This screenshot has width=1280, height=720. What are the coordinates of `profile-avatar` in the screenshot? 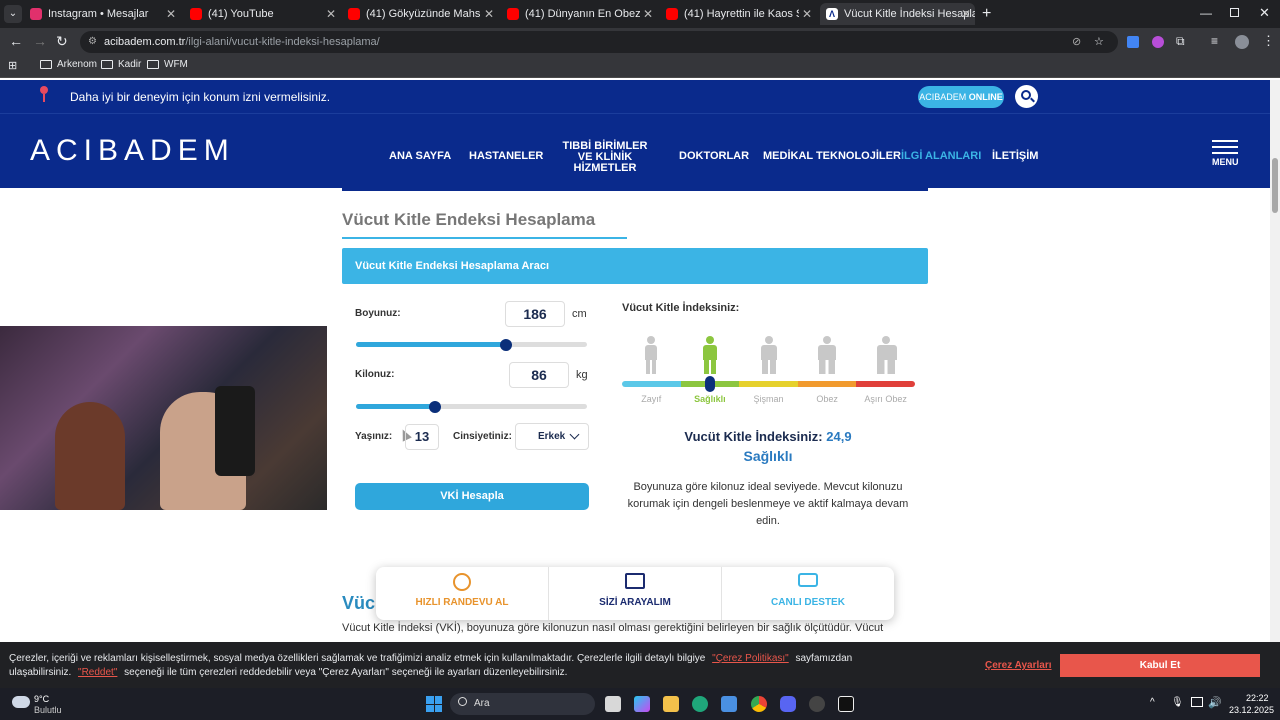 It's located at (1242, 42).